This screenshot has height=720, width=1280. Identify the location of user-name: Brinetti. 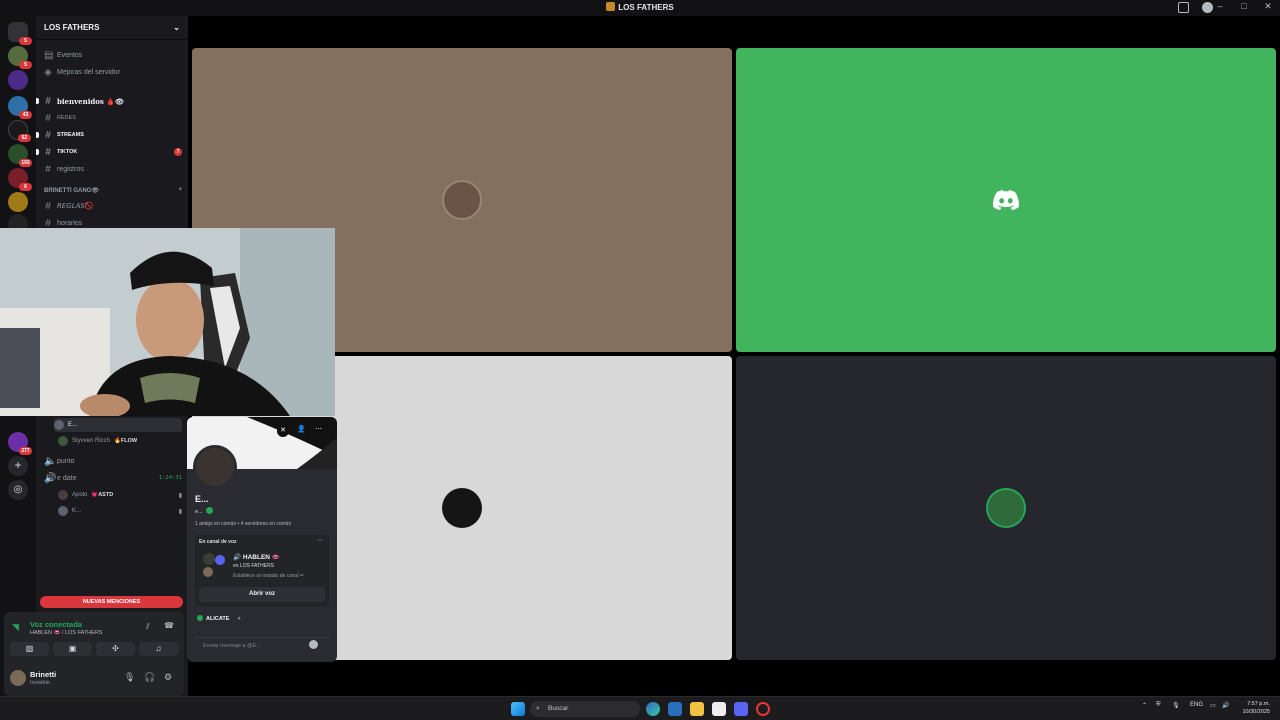
(43, 674).